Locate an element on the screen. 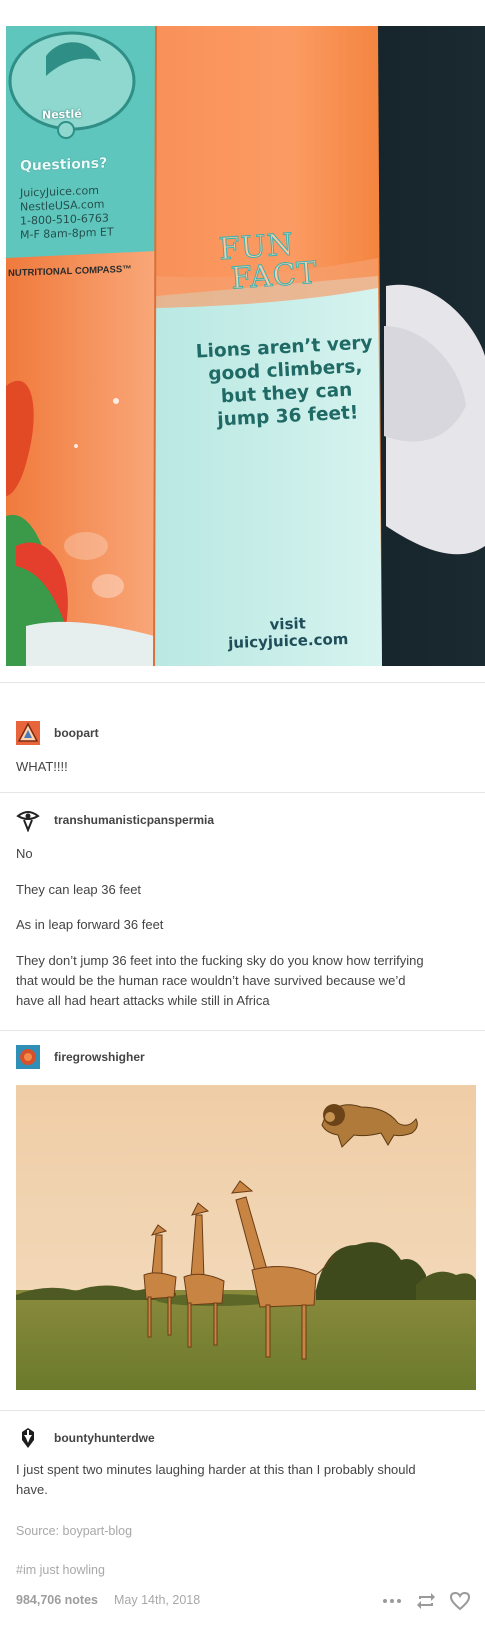 This screenshot has width=485, height=1630. questions-heading: Questions? is located at coordinates (64, 165).